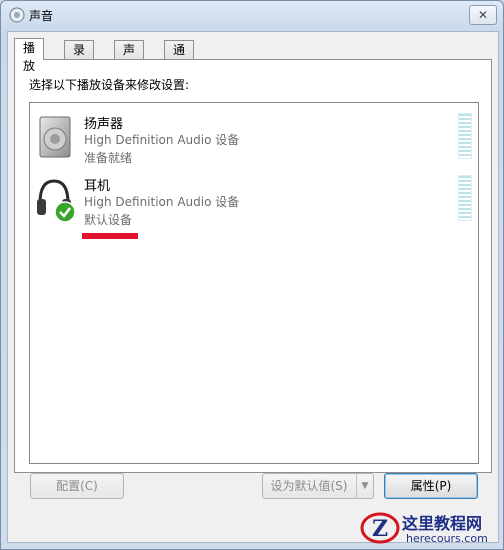 The height and width of the screenshot is (550, 504). I want to click on close-button: ✕, so click(483, 15).